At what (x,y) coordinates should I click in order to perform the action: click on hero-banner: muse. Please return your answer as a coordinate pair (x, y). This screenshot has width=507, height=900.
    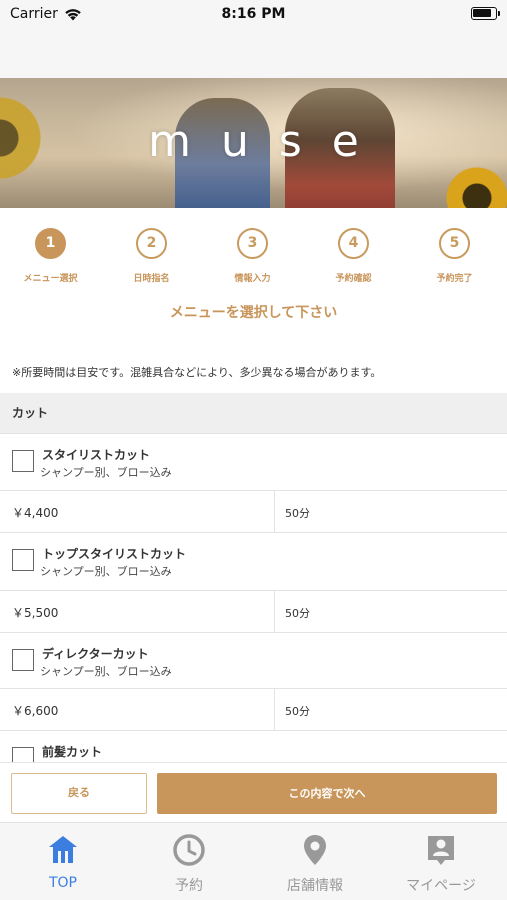
    Looking at the image, I should click on (253, 143).